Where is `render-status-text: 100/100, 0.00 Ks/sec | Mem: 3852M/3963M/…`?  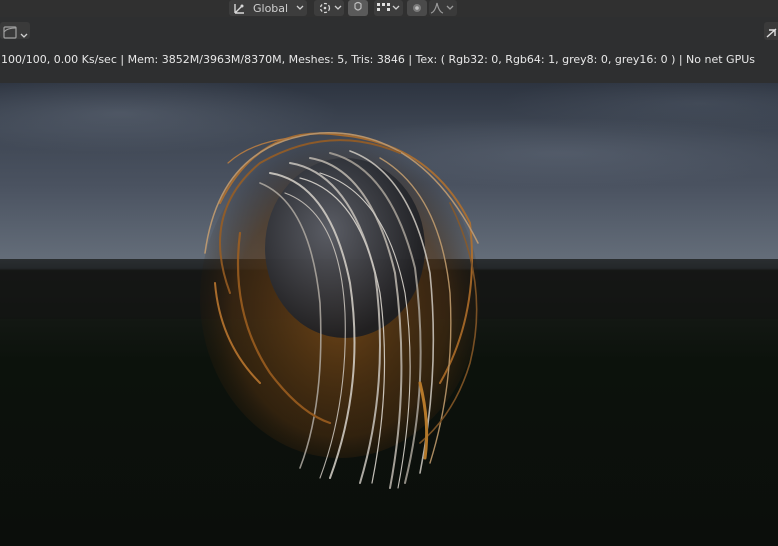 render-status-text: 100/100, 0.00 Ks/sec | Mem: 3852M/3963M/… is located at coordinates (378, 59).